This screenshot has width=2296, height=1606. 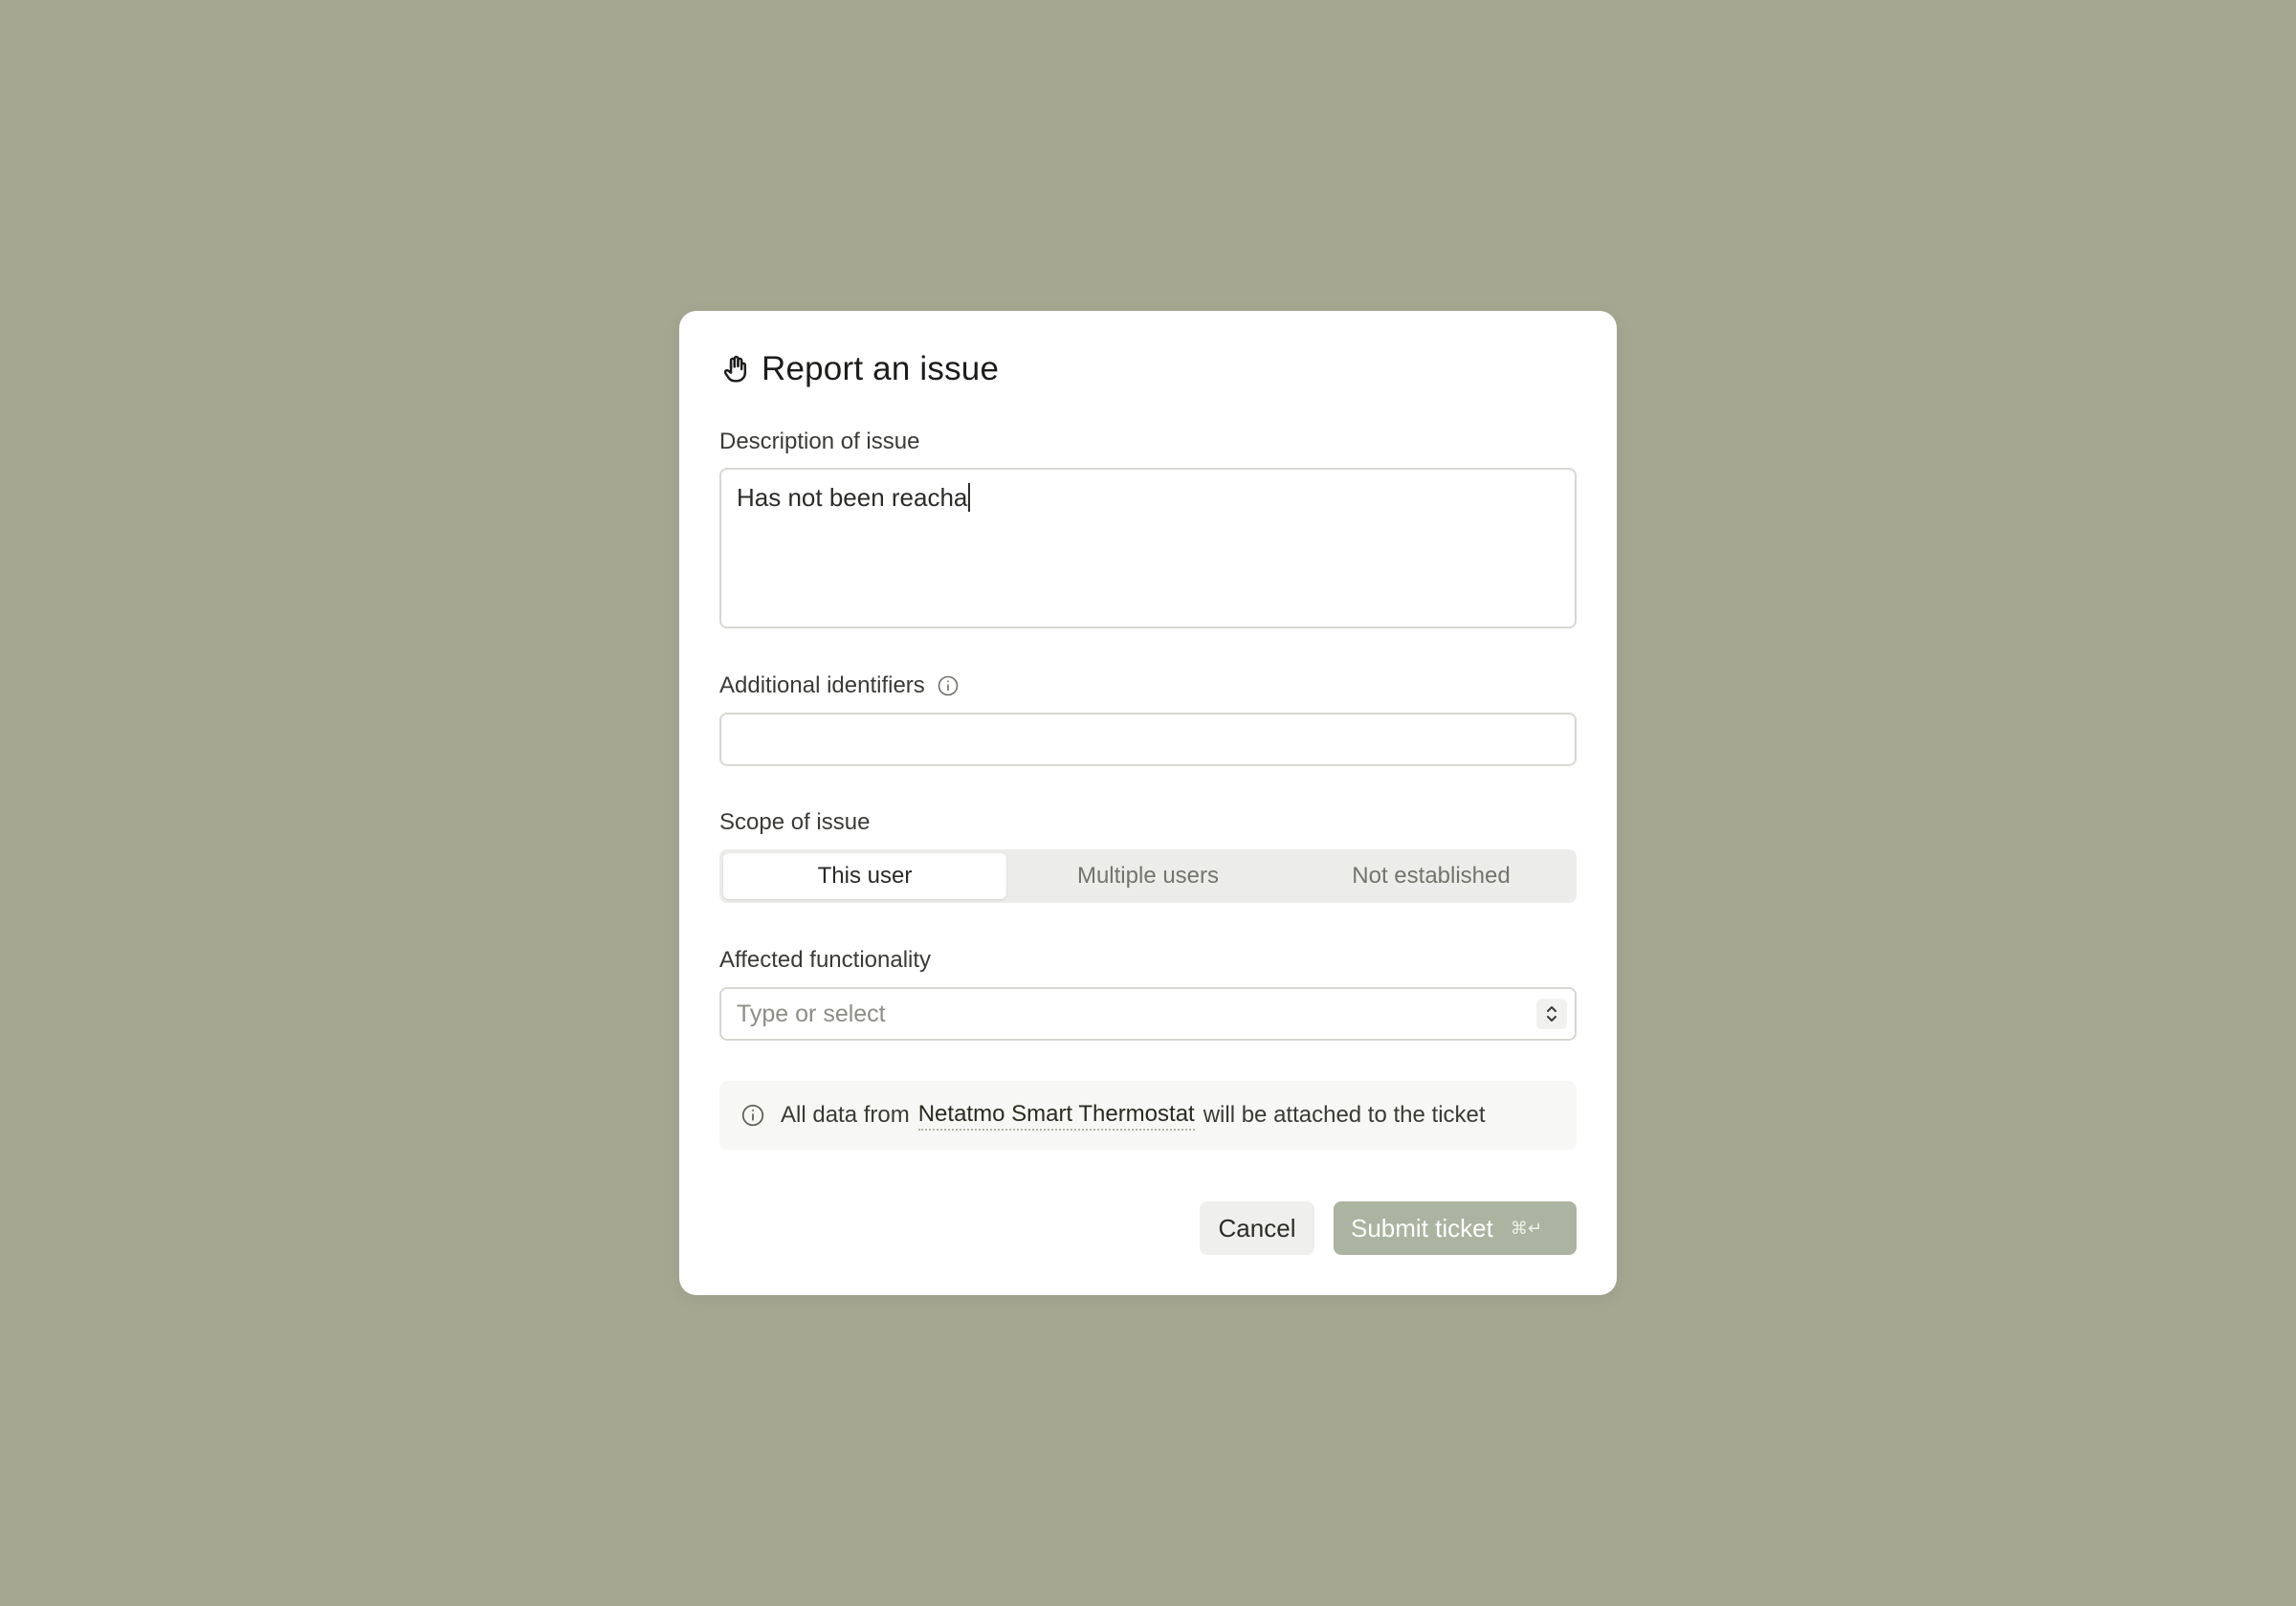 I want to click on description-value: Has not been reacha, so click(x=853, y=497).